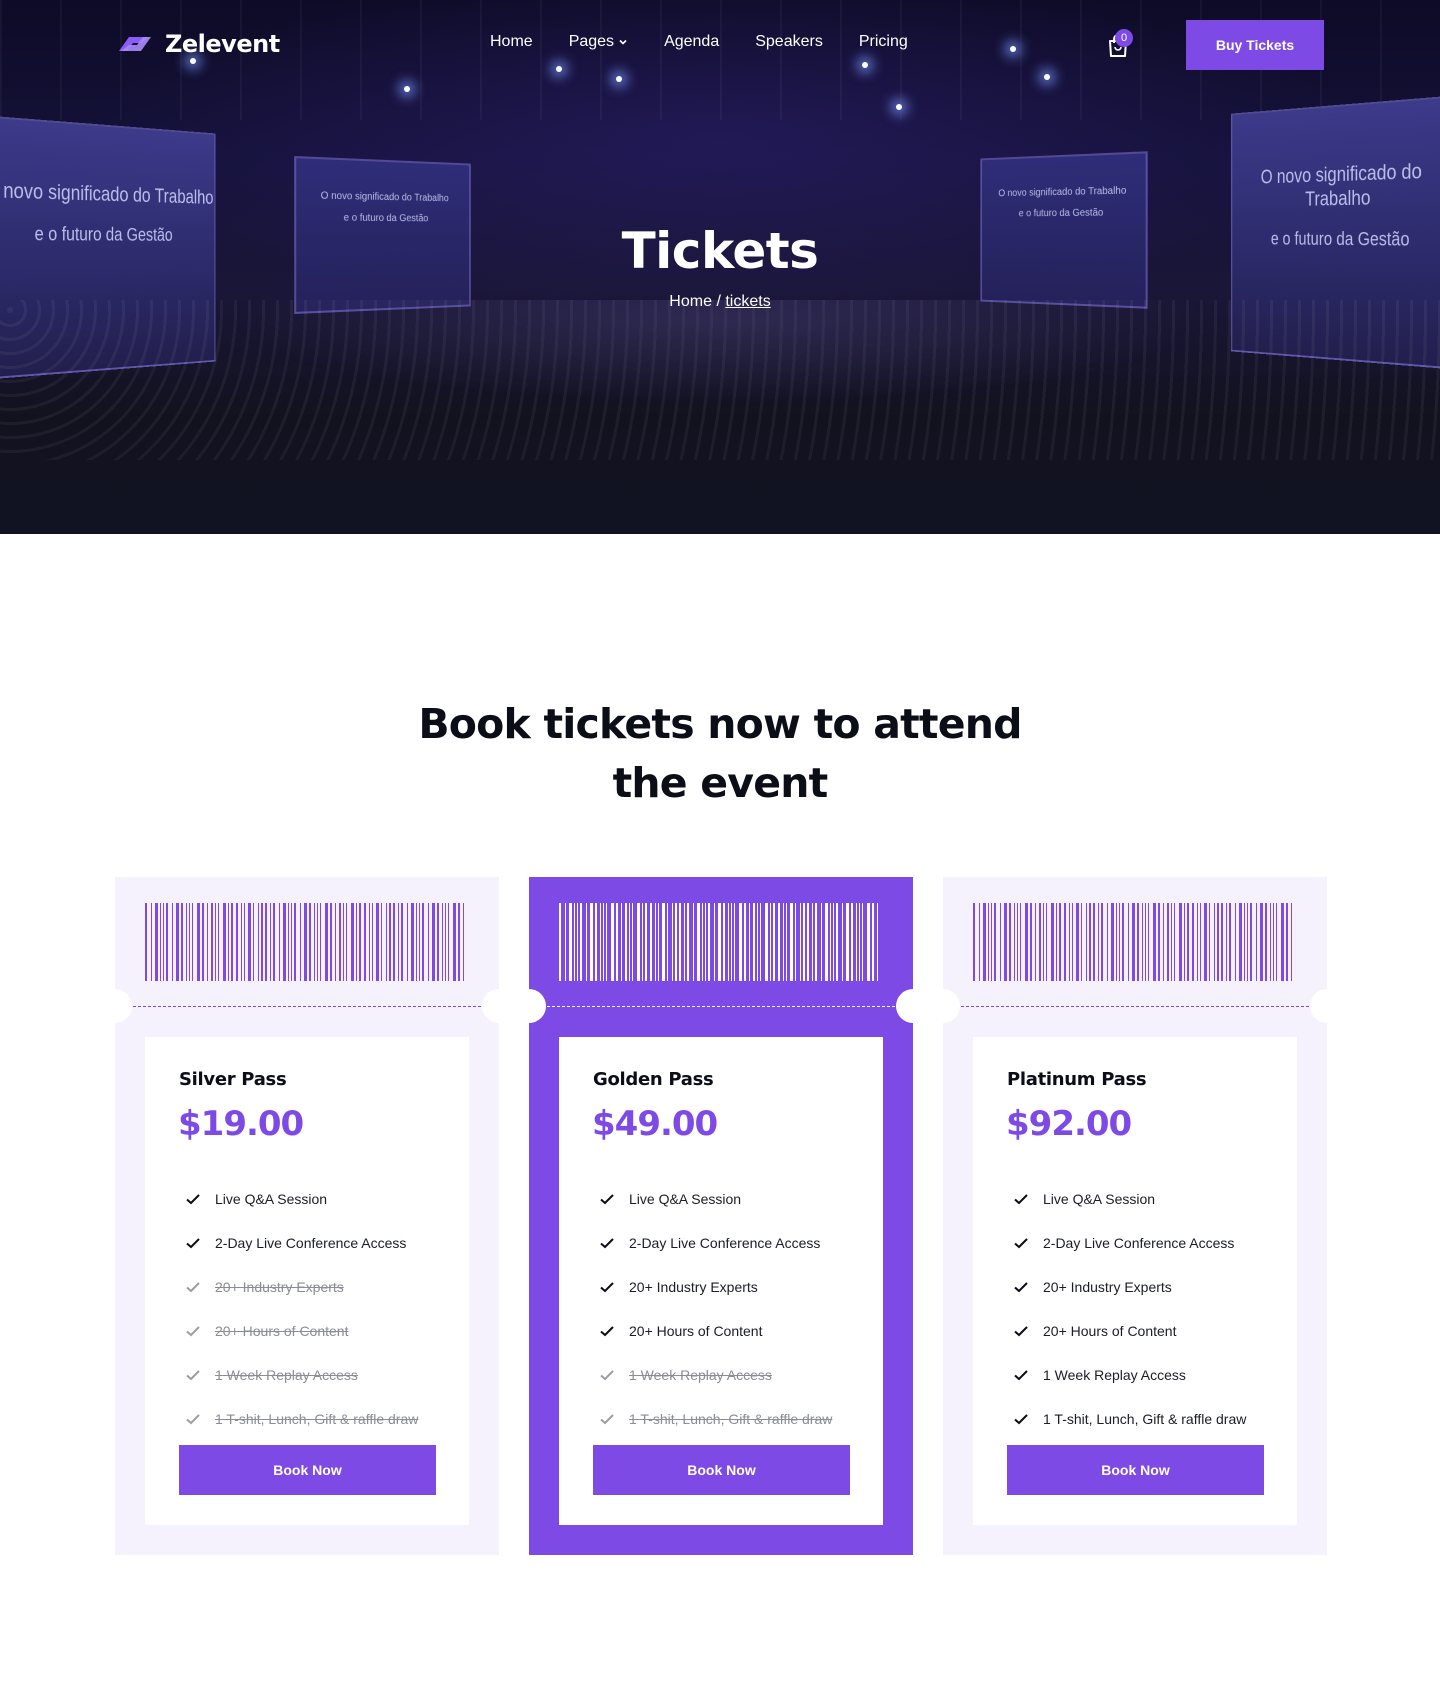  Describe the element at coordinates (720, 251) in the screenshot. I see `page-title: Tickets` at that location.